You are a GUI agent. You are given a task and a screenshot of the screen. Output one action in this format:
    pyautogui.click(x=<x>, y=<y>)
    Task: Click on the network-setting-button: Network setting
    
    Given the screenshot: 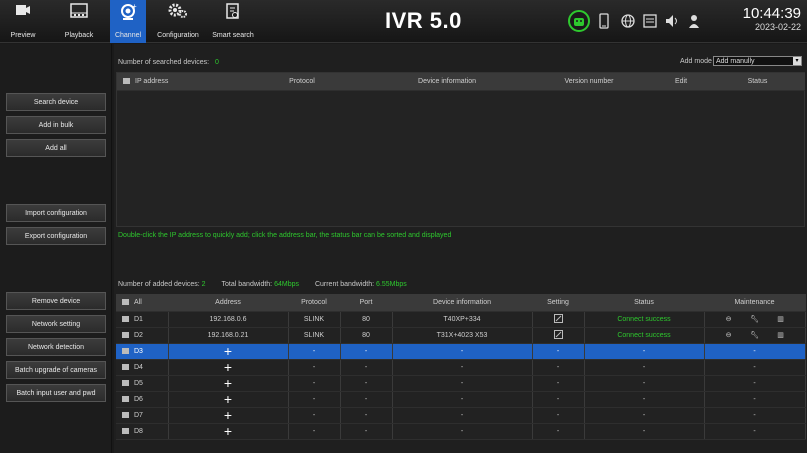 What is the action you would take?
    pyautogui.click(x=56, y=324)
    